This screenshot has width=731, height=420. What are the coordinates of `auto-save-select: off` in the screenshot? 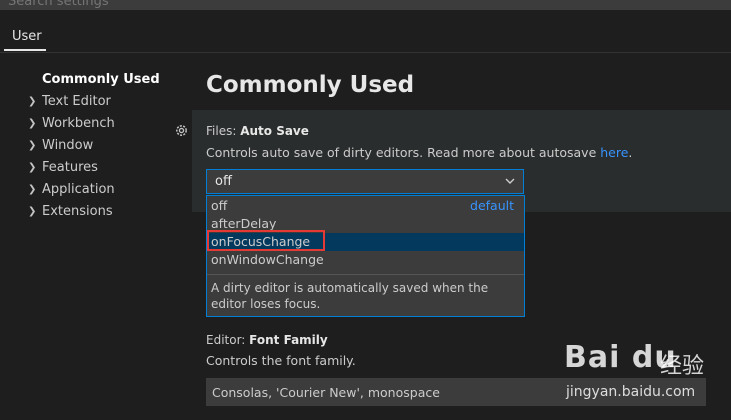 It's located at (365, 181).